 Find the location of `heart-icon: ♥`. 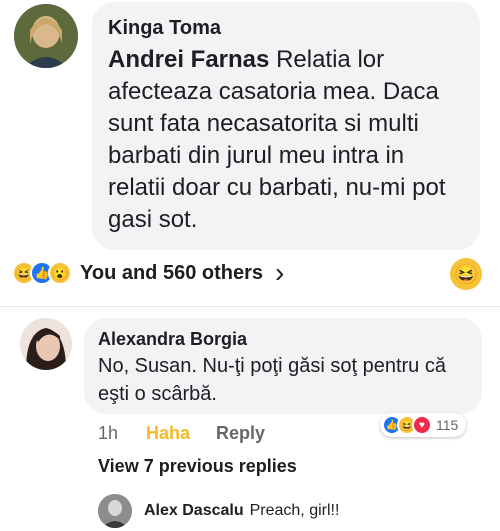

heart-icon: ♥ is located at coordinates (422, 425).